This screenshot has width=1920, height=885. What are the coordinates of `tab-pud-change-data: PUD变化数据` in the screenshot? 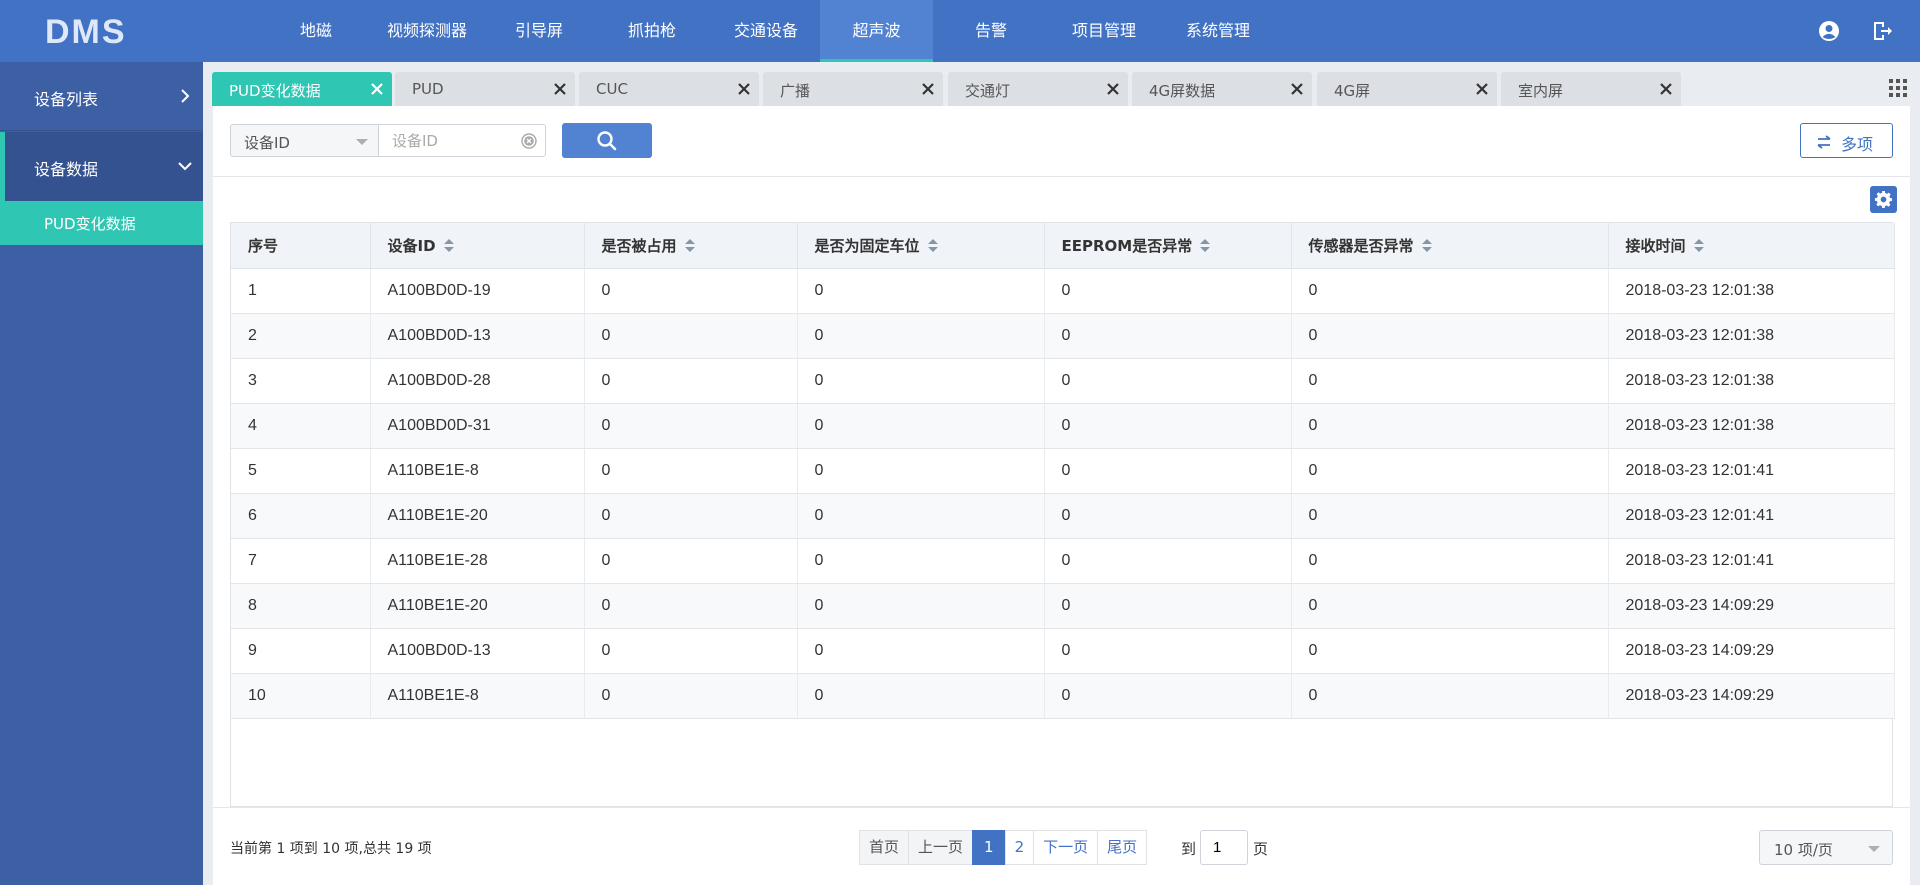 It's located at (302, 89).